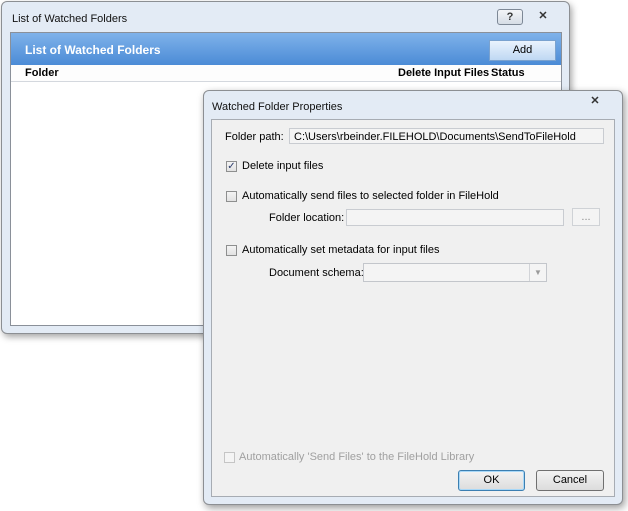 This screenshot has width=628, height=511. Describe the element at coordinates (491, 480) in the screenshot. I see `ok-button: OK` at that location.